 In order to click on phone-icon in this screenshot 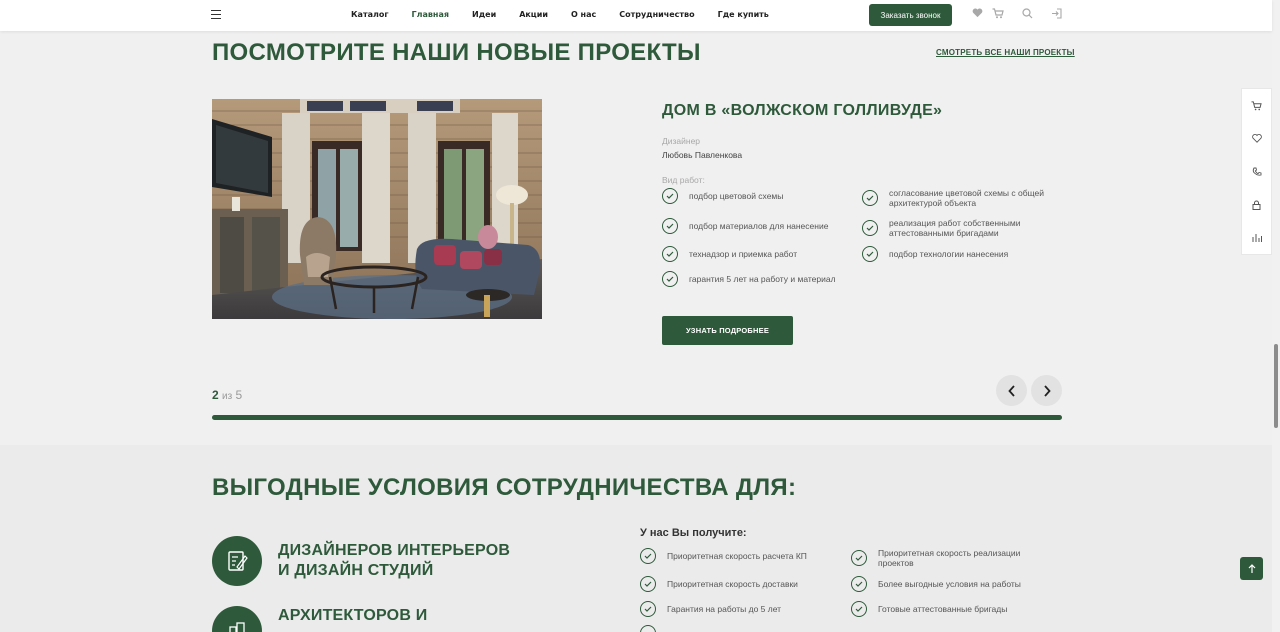, I will do `click(1256, 171)`.